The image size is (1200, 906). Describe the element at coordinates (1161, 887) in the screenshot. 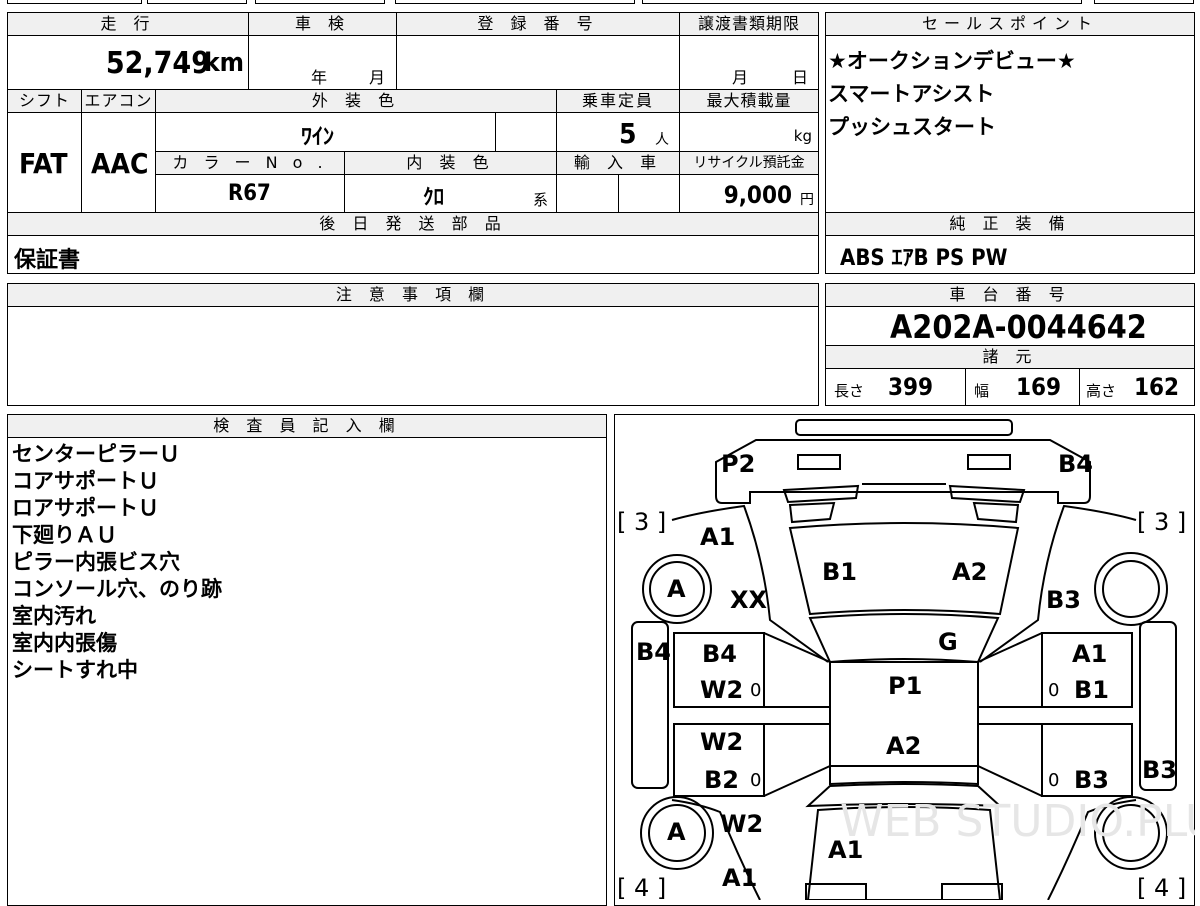

I see `tire-rear-right-tread: [ 4 ]` at that location.